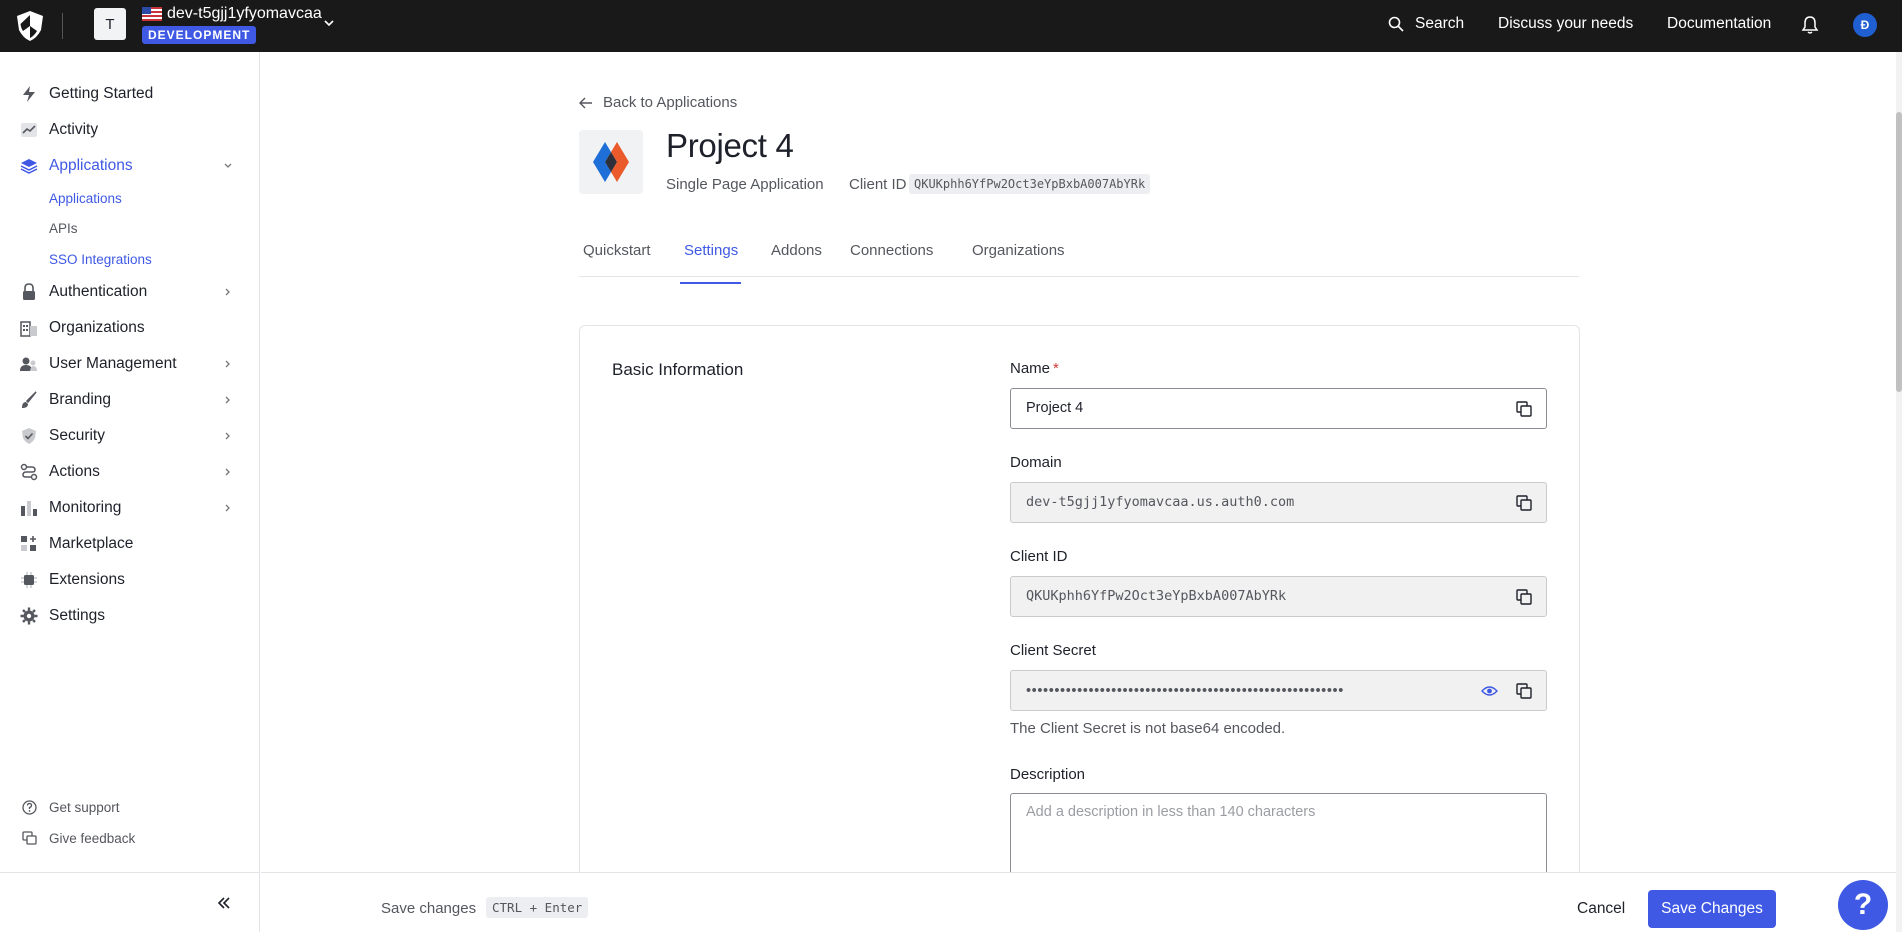 This screenshot has height=932, width=1902. Describe the element at coordinates (110, 24) in the screenshot. I see `tenant-avatar: T` at that location.